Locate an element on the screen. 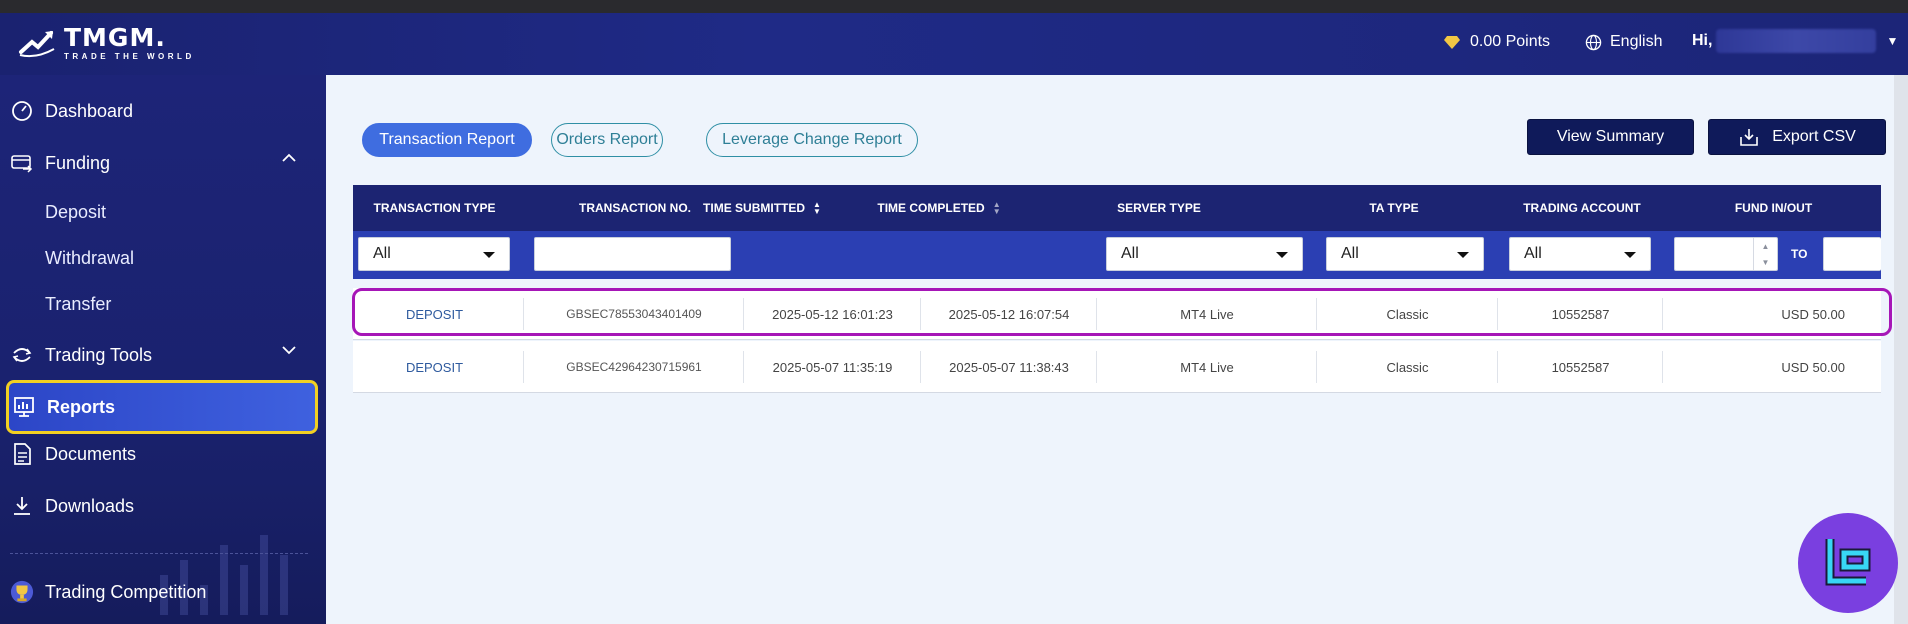 This screenshot has width=1908, height=624. sidebar-item-deposit: Deposit is located at coordinates (75, 212).